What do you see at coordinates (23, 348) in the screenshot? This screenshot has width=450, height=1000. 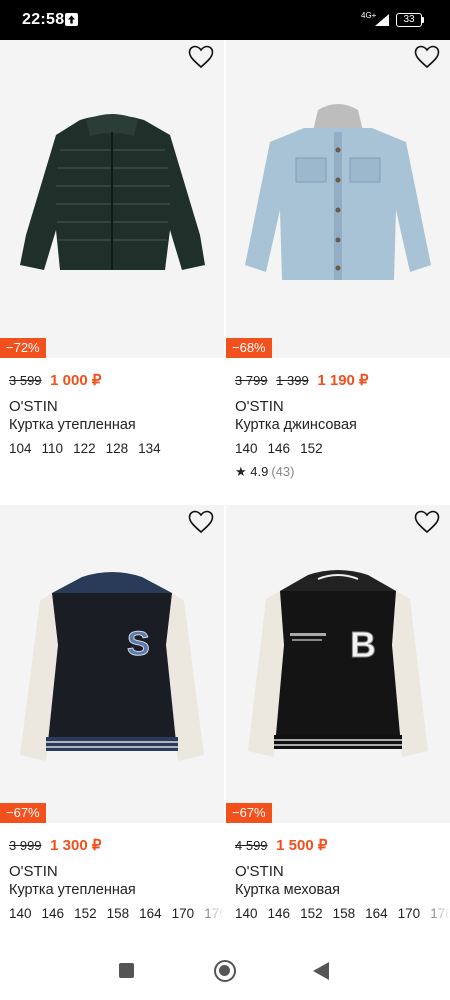 I see `discount-badge: −72%` at bounding box center [23, 348].